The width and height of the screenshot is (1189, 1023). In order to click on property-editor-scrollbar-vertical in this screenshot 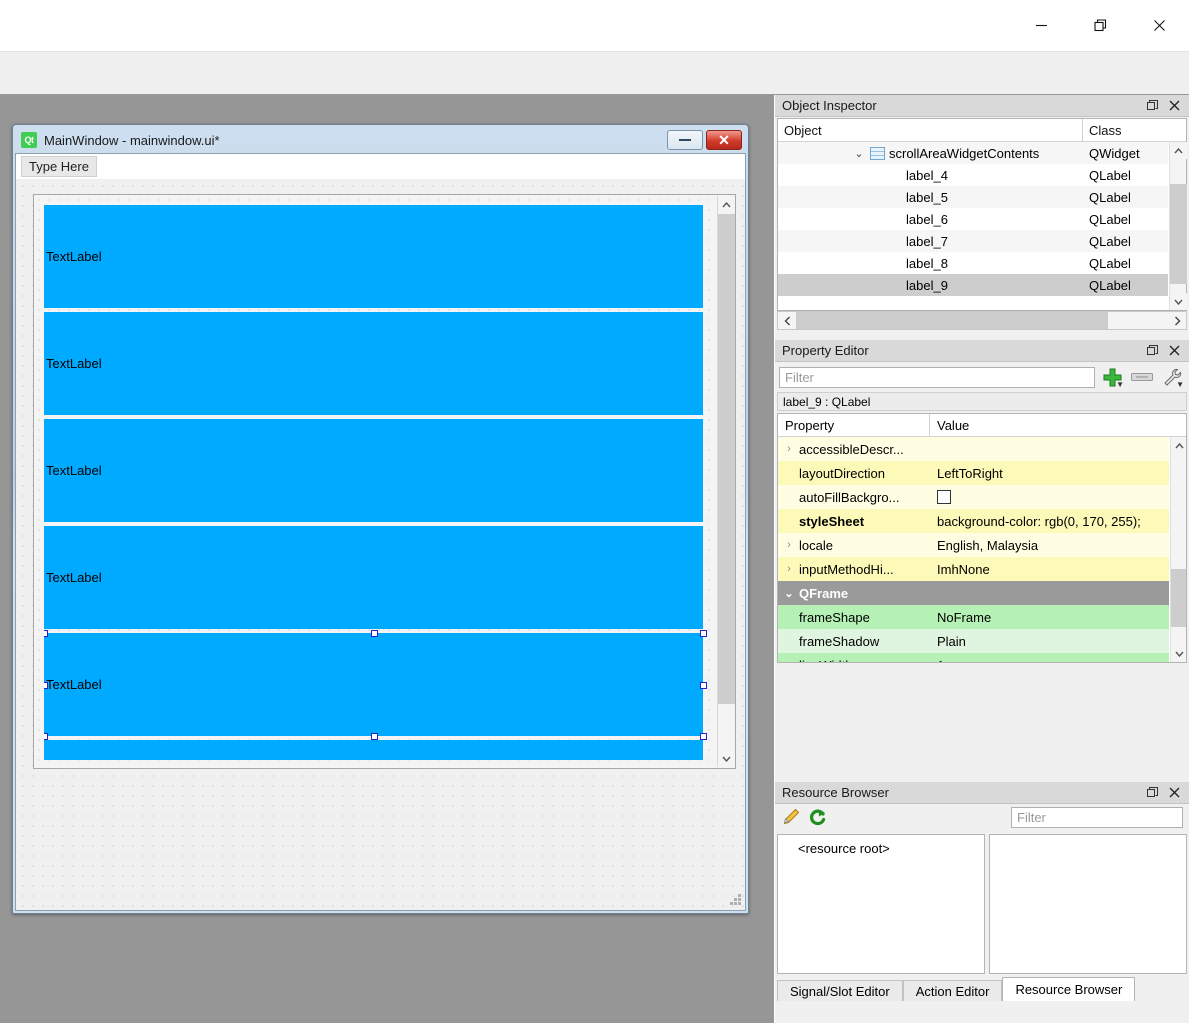, I will do `click(1178, 549)`.